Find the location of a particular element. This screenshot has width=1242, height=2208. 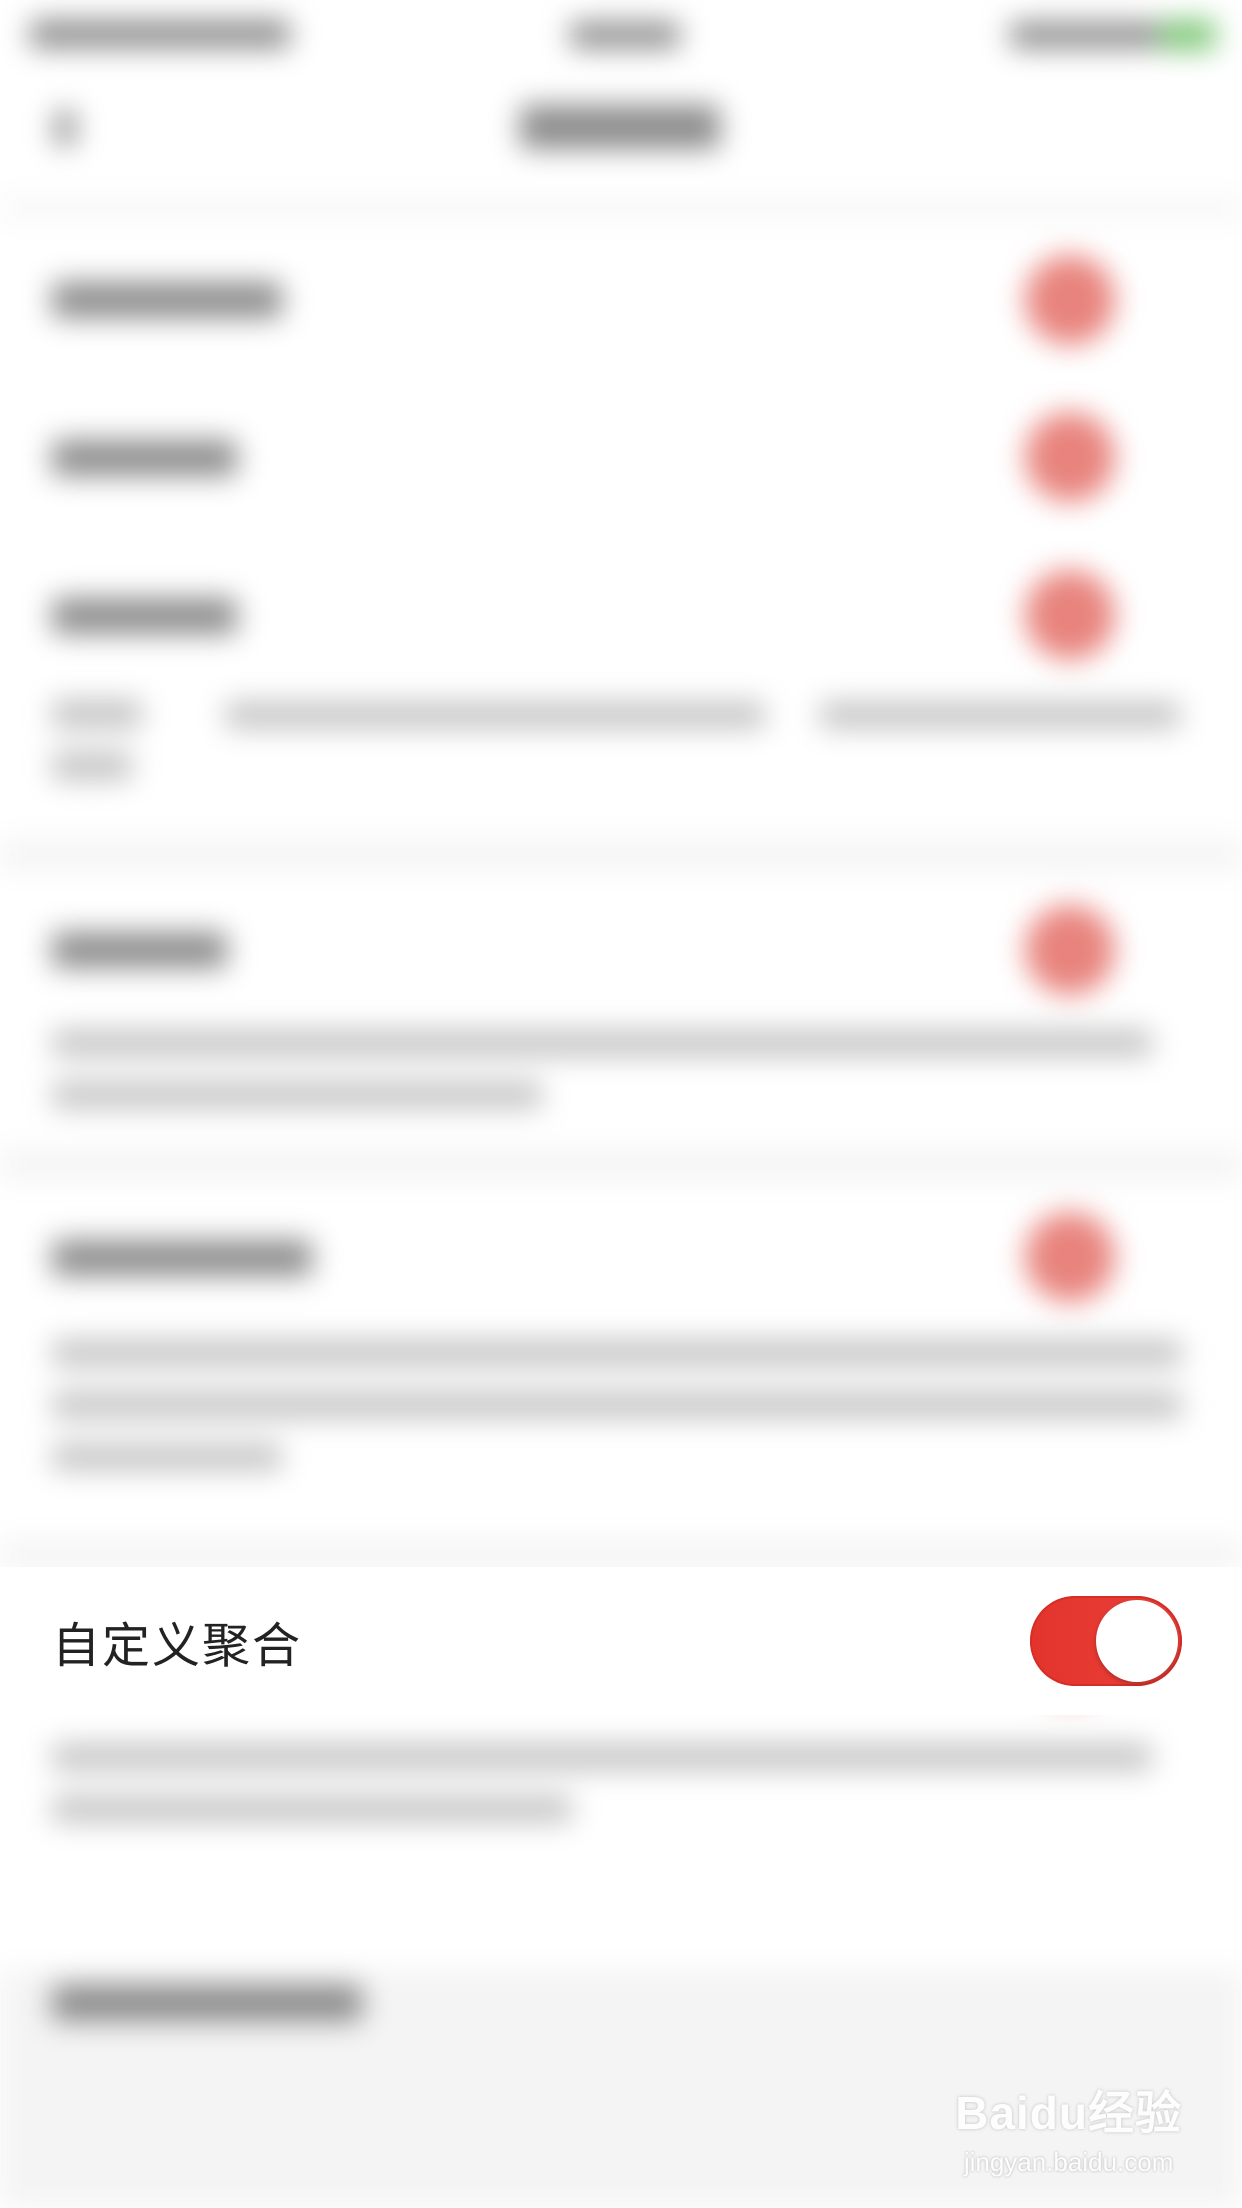

baidu-watermark: Baidu经验 jingyan.baidu.com is located at coordinates (1068, 2127).